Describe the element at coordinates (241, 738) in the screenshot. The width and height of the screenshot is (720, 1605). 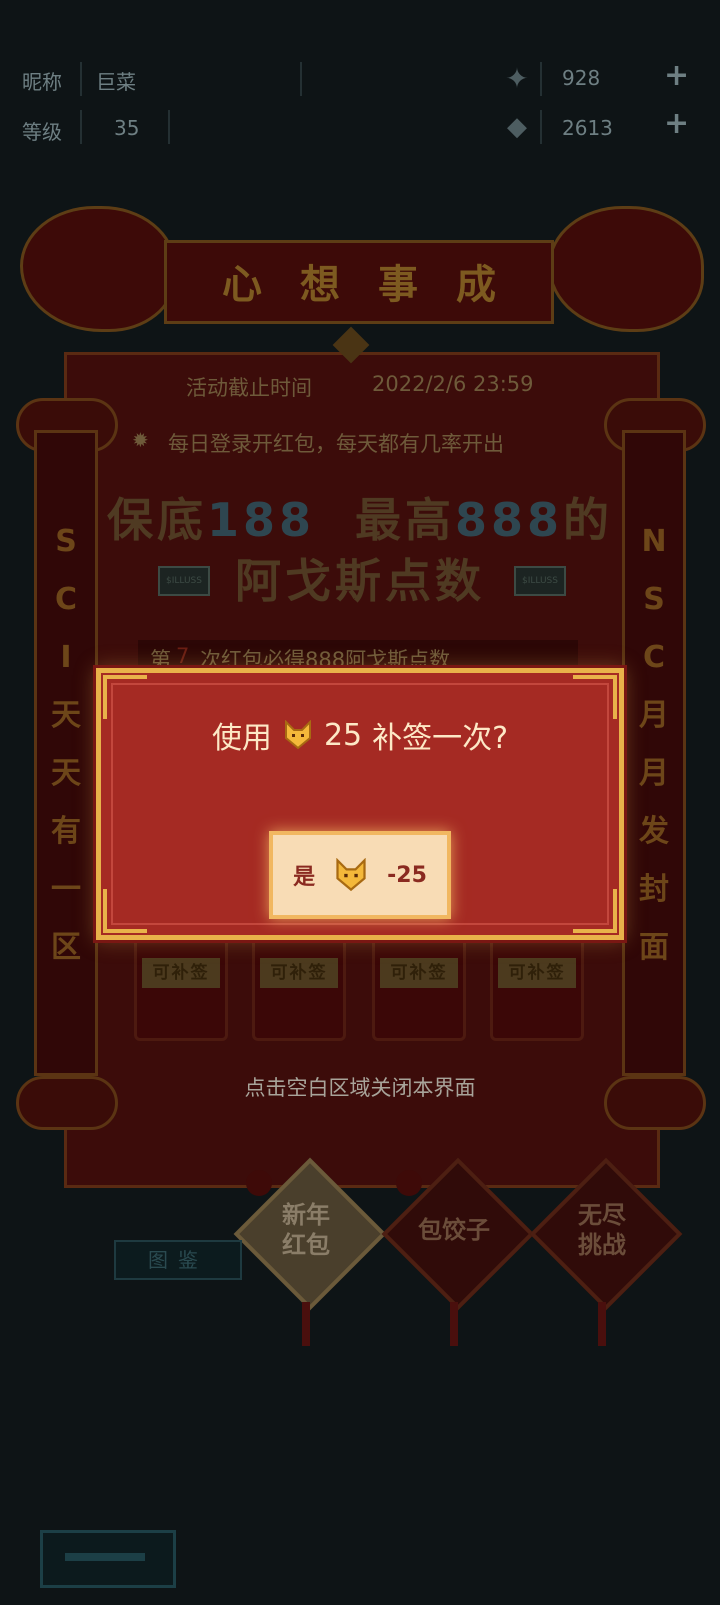
I see `dialog-prefix: 使用` at that location.